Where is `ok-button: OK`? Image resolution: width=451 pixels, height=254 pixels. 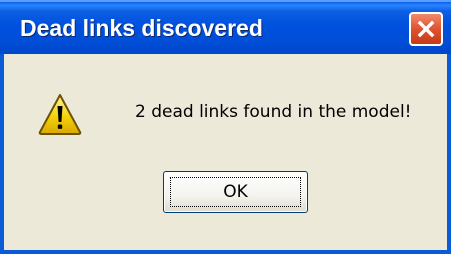 ok-button: OK is located at coordinates (235, 192).